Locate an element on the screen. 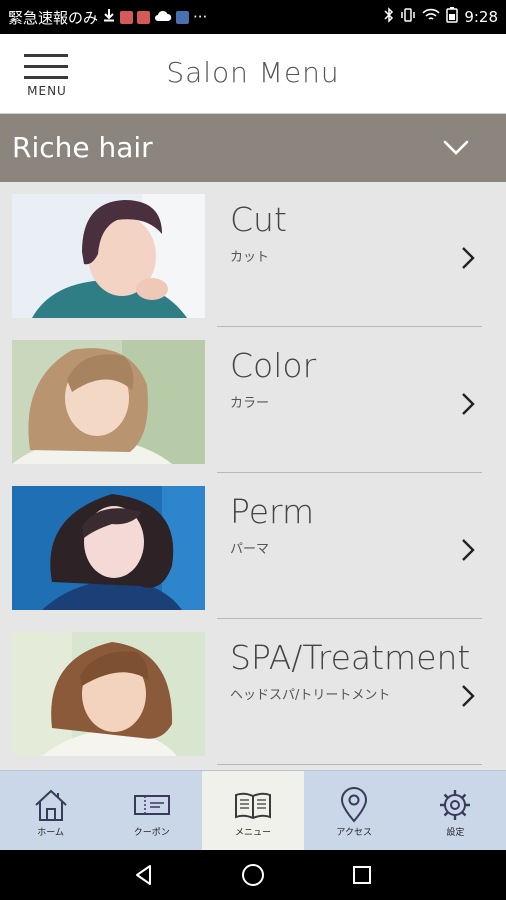  notification-text: 緊急速報のみ is located at coordinates (53, 17).